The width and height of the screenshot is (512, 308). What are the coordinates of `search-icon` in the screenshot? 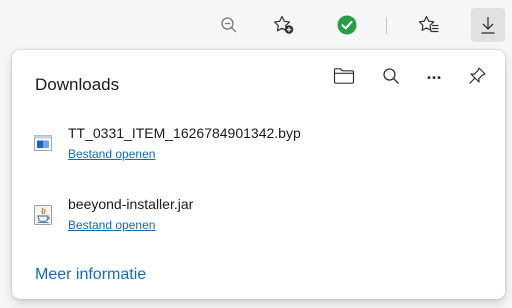 It's located at (391, 78).